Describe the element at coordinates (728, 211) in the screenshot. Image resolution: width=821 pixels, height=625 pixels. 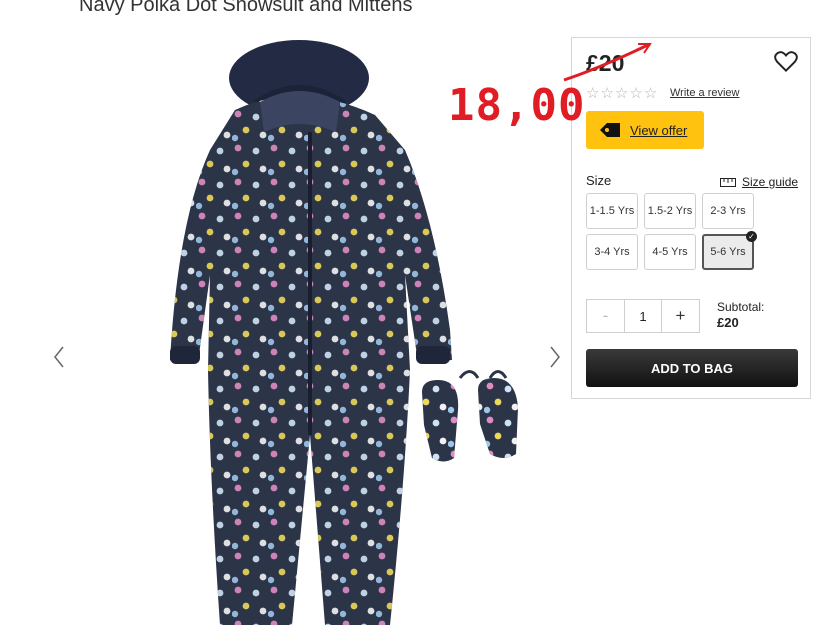
I see `size-option: 2-3 Yrs` at that location.